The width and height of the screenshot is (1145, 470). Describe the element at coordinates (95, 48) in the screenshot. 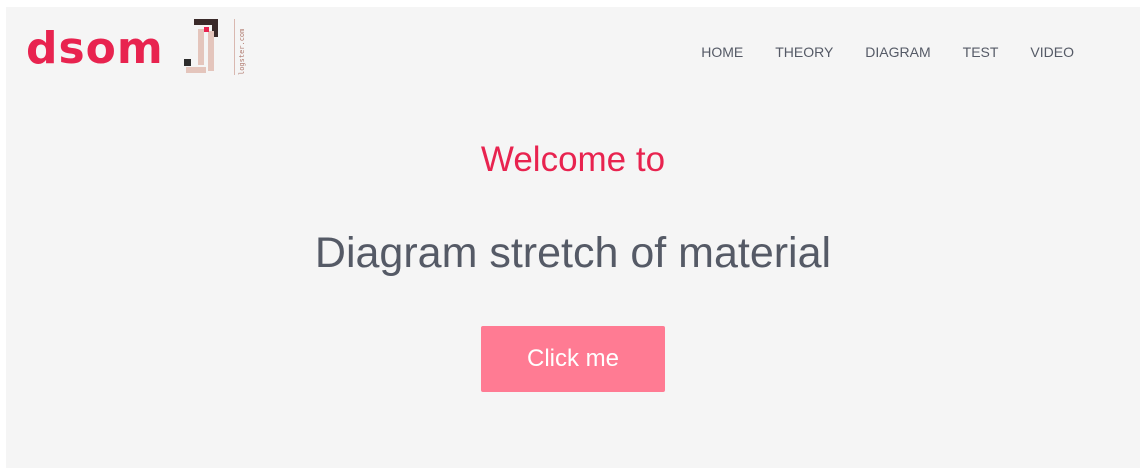

I see `logo-text: dsom` at that location.